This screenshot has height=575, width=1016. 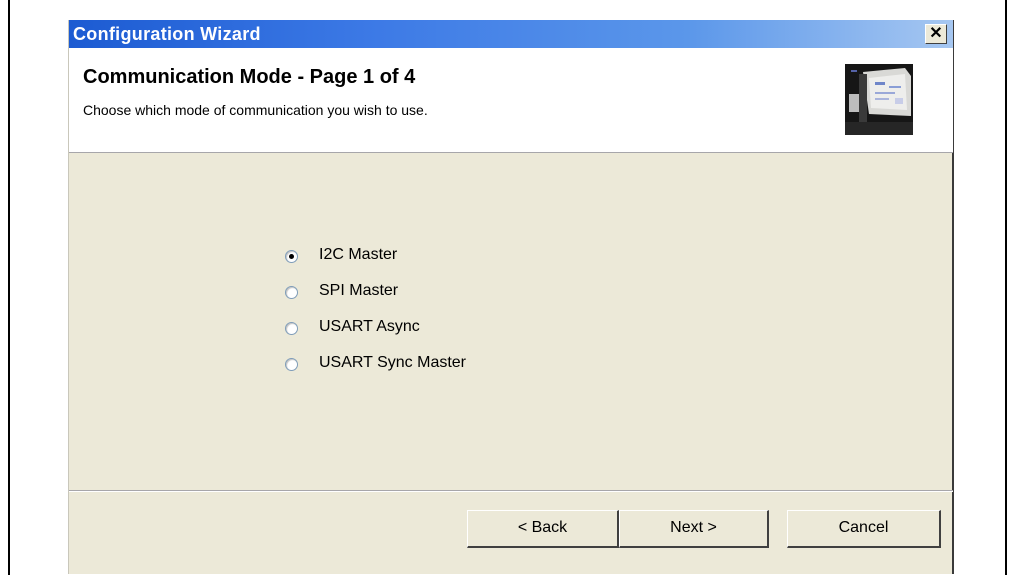 What do you see at coordinates (167, 34) in the screenshot?
I see `window-title: Configuration Wizard` at bounding box center [167, 34].